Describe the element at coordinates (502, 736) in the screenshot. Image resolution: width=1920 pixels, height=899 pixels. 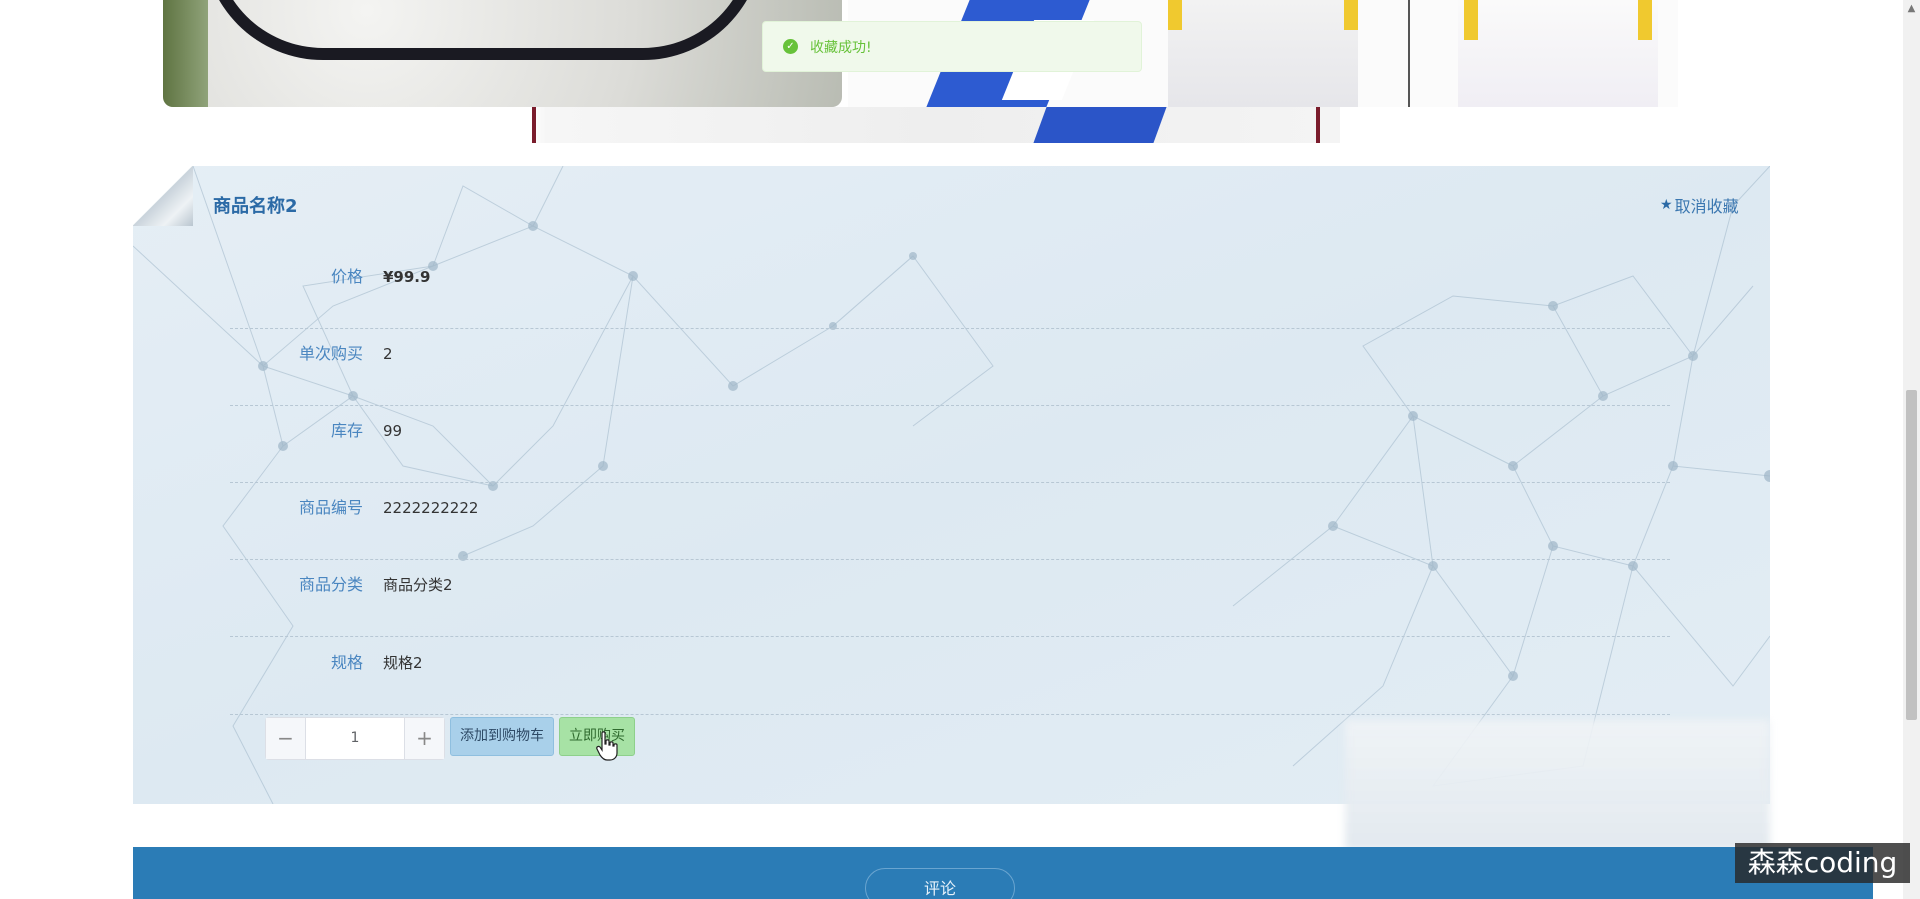
I see `add-to-cart-button: 添加到购物车` at that location.